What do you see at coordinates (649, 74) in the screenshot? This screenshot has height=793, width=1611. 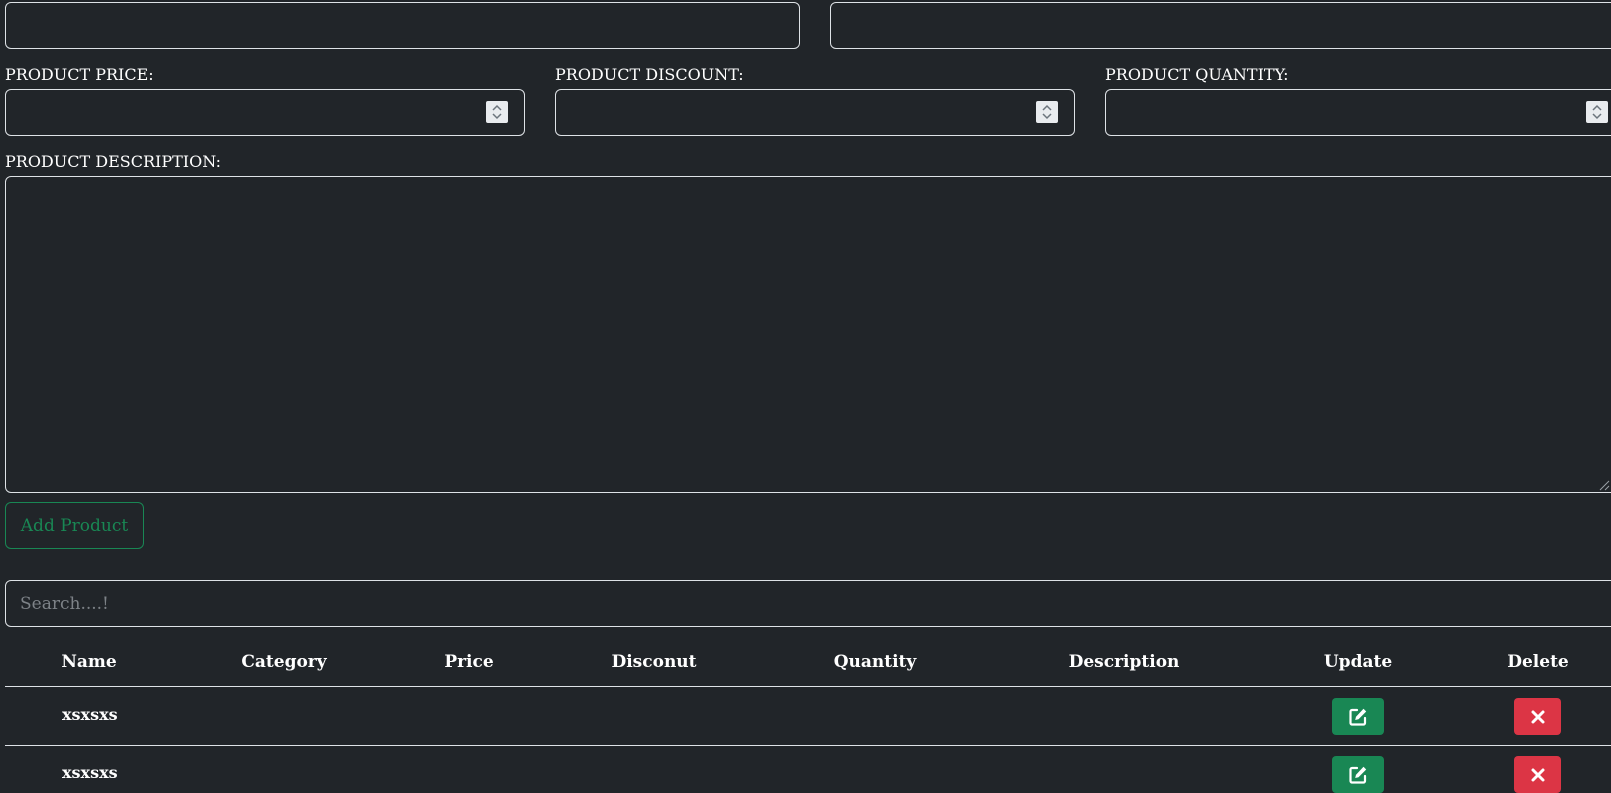 I see `discount-label: PRODUCT DISCOUNT:` at bounding box center [649, 74].